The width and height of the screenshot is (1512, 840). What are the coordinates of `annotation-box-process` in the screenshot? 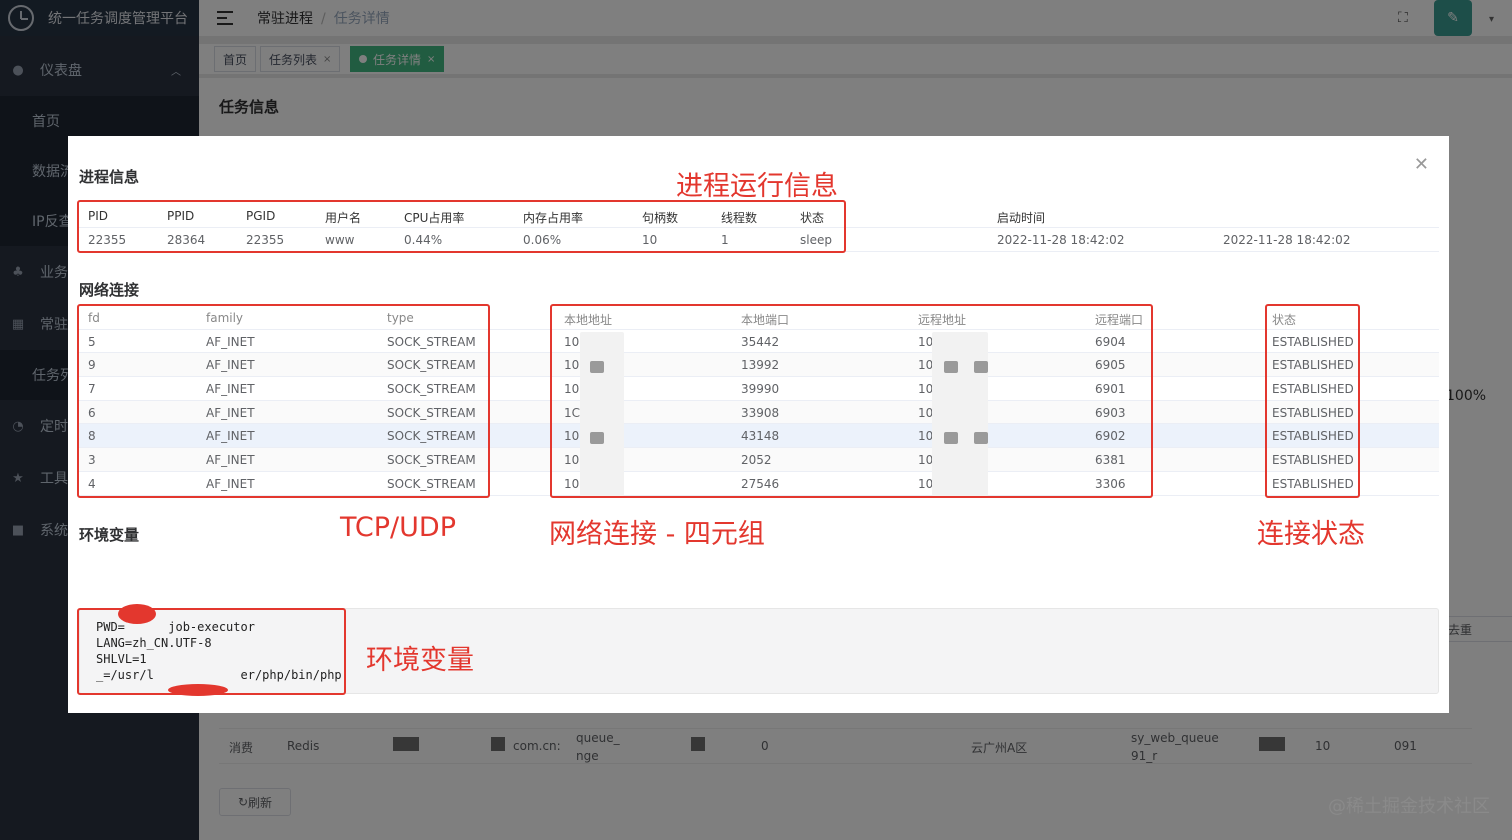 It's located at (461, 226).